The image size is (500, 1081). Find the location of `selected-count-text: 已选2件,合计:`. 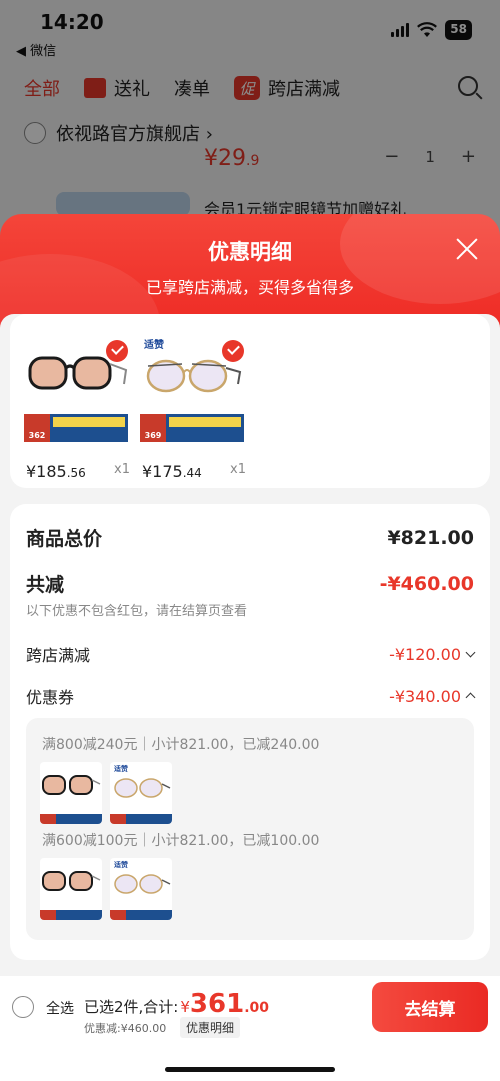

selected-count-text: 已选2件,合计: is located at coordinates (131, 1007).